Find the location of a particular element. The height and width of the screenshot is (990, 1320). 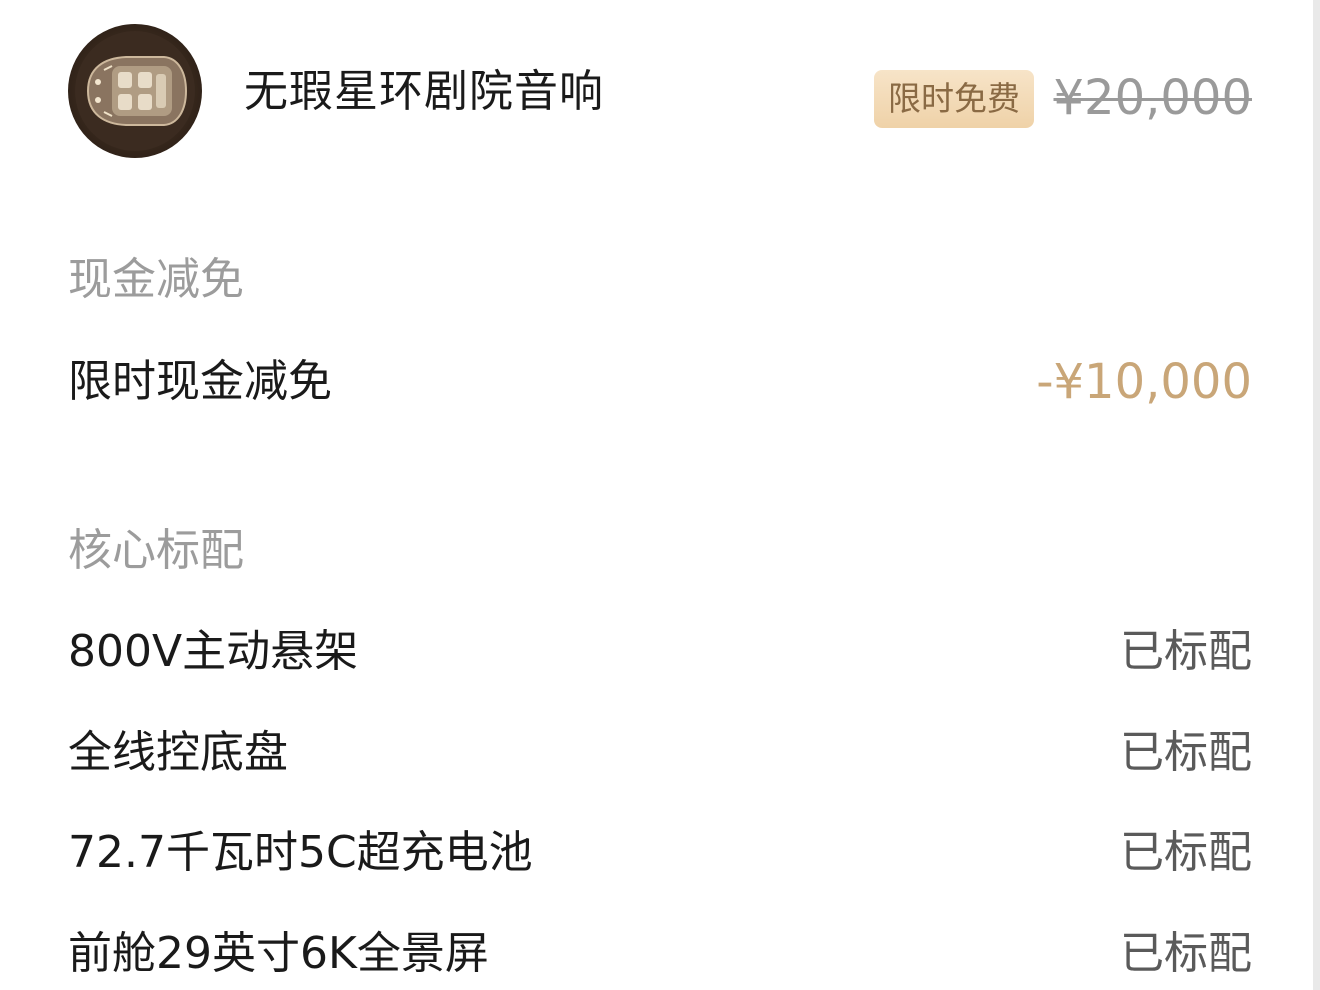

cash-discount-row: 限时现金减免 -¥10,000 is located at coordinates (660, 382).